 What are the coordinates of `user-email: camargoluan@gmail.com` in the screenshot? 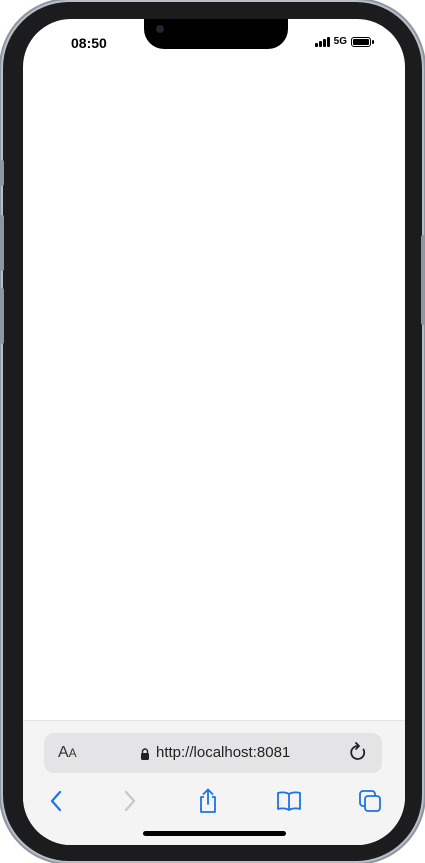 It's located at (128, 675).